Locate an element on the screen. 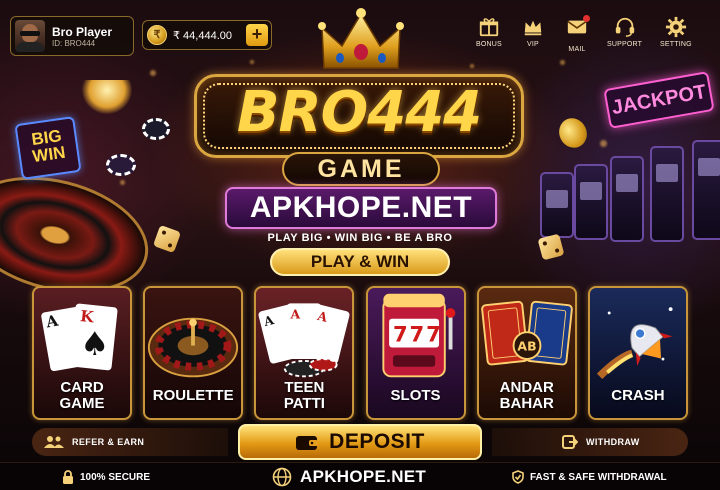 This screenshot has height=490, width=720. rocket-icon is located at coordinates (634, 343).